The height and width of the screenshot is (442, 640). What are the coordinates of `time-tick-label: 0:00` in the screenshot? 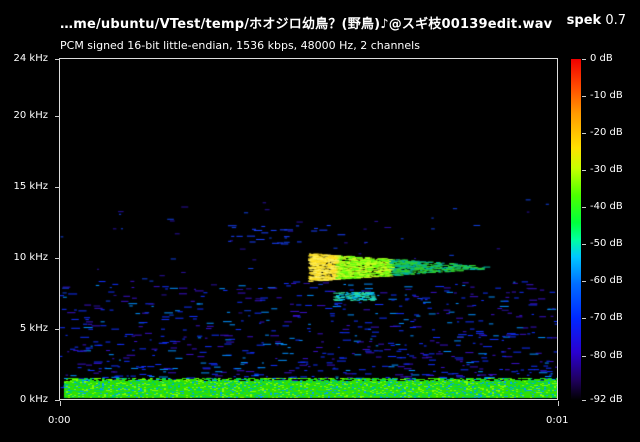 It's located at (59, 420).